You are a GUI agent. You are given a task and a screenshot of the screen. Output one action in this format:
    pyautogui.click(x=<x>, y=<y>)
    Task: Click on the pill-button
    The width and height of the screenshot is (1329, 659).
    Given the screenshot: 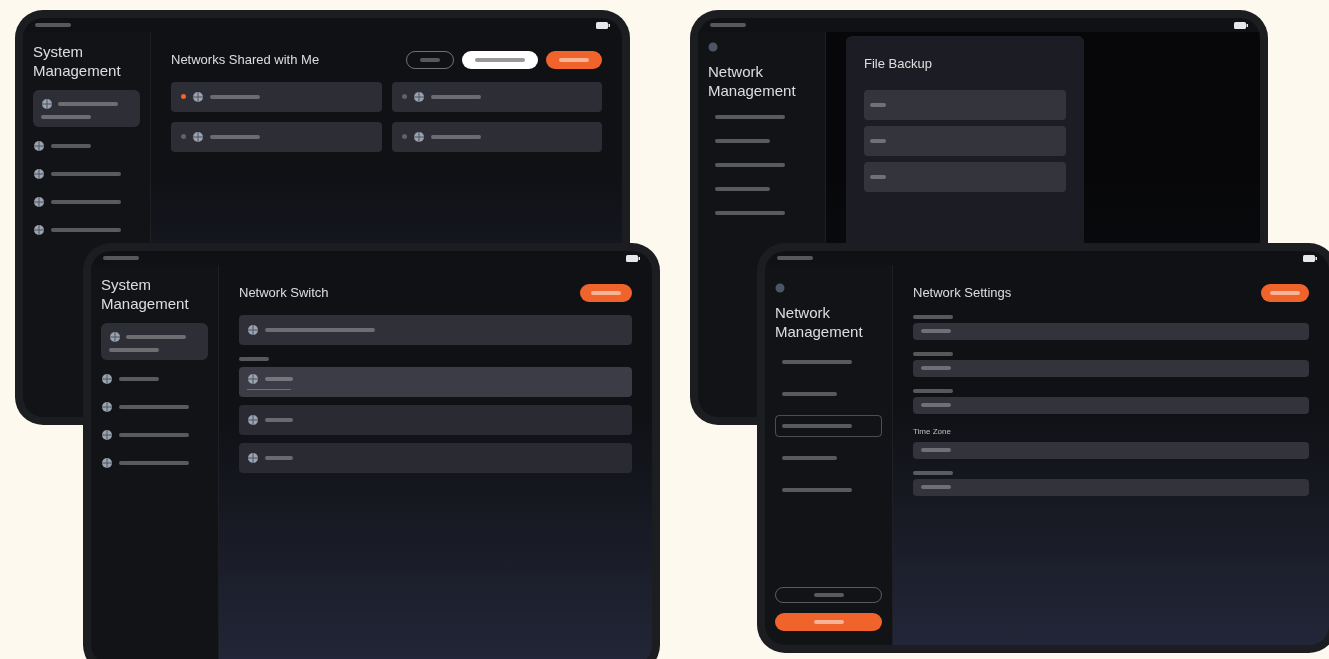 What is the action you would take?
    pyautogui.click(x=500, y=59)
    